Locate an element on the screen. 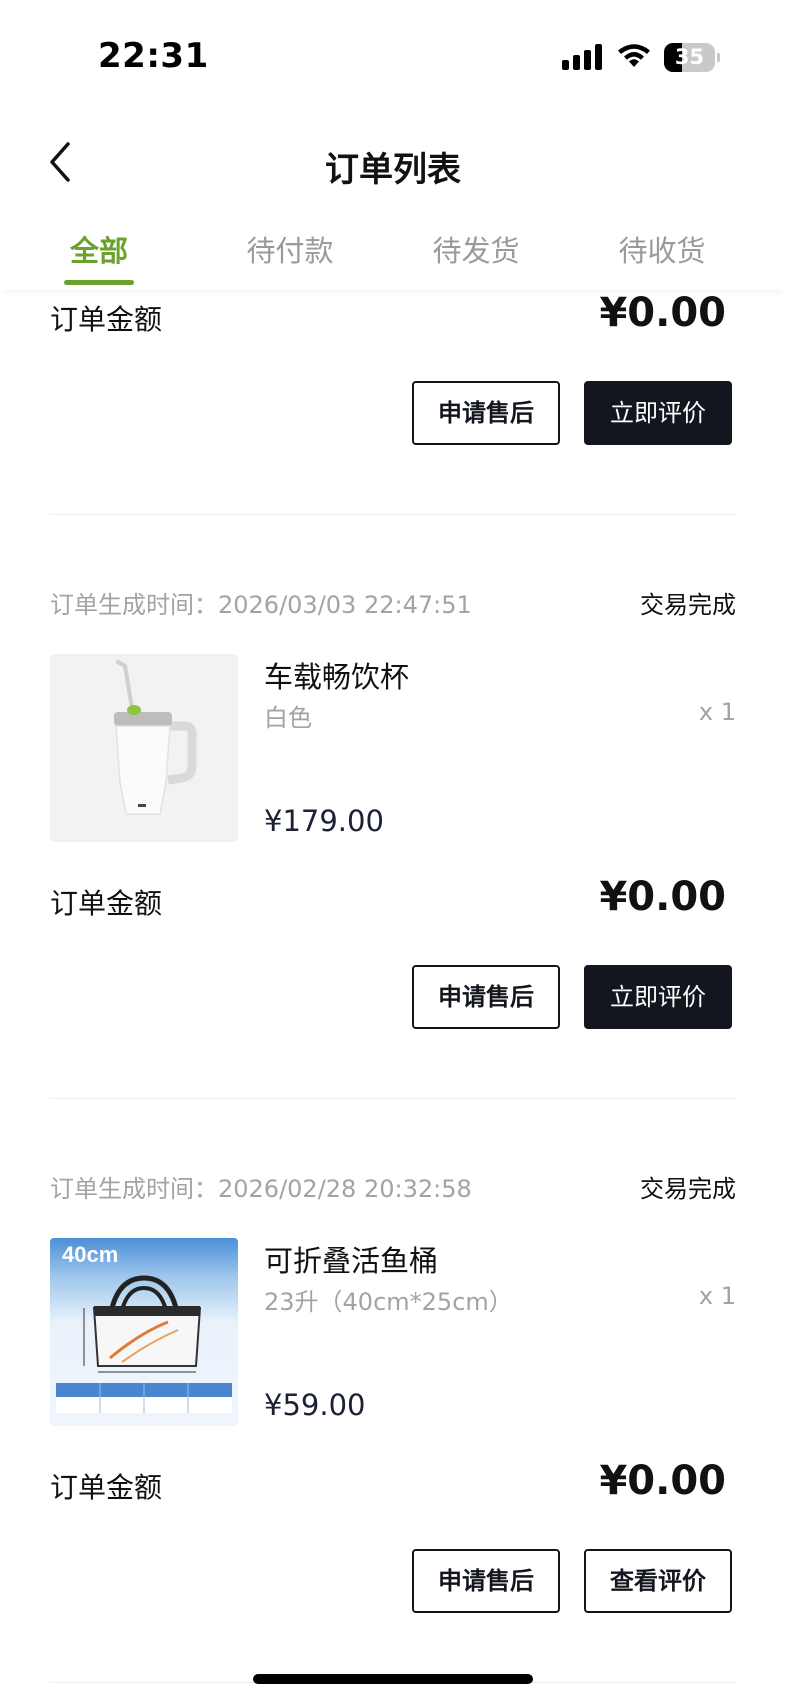  signal-icon is located at coordinates (582, 57).